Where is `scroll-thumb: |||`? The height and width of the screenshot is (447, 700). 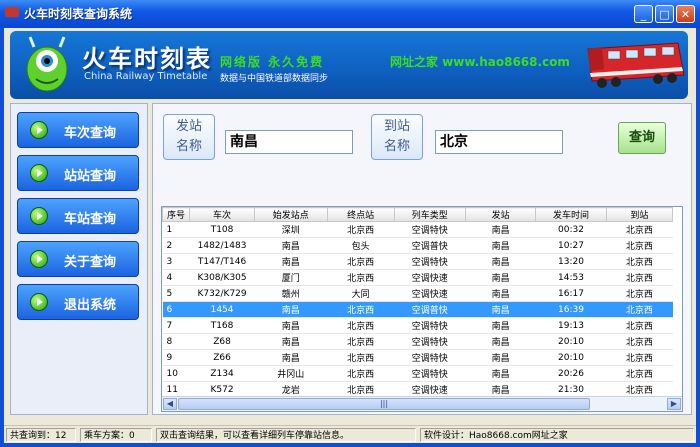
scroll-thumb: ||| is located at coordinates (384, 404).